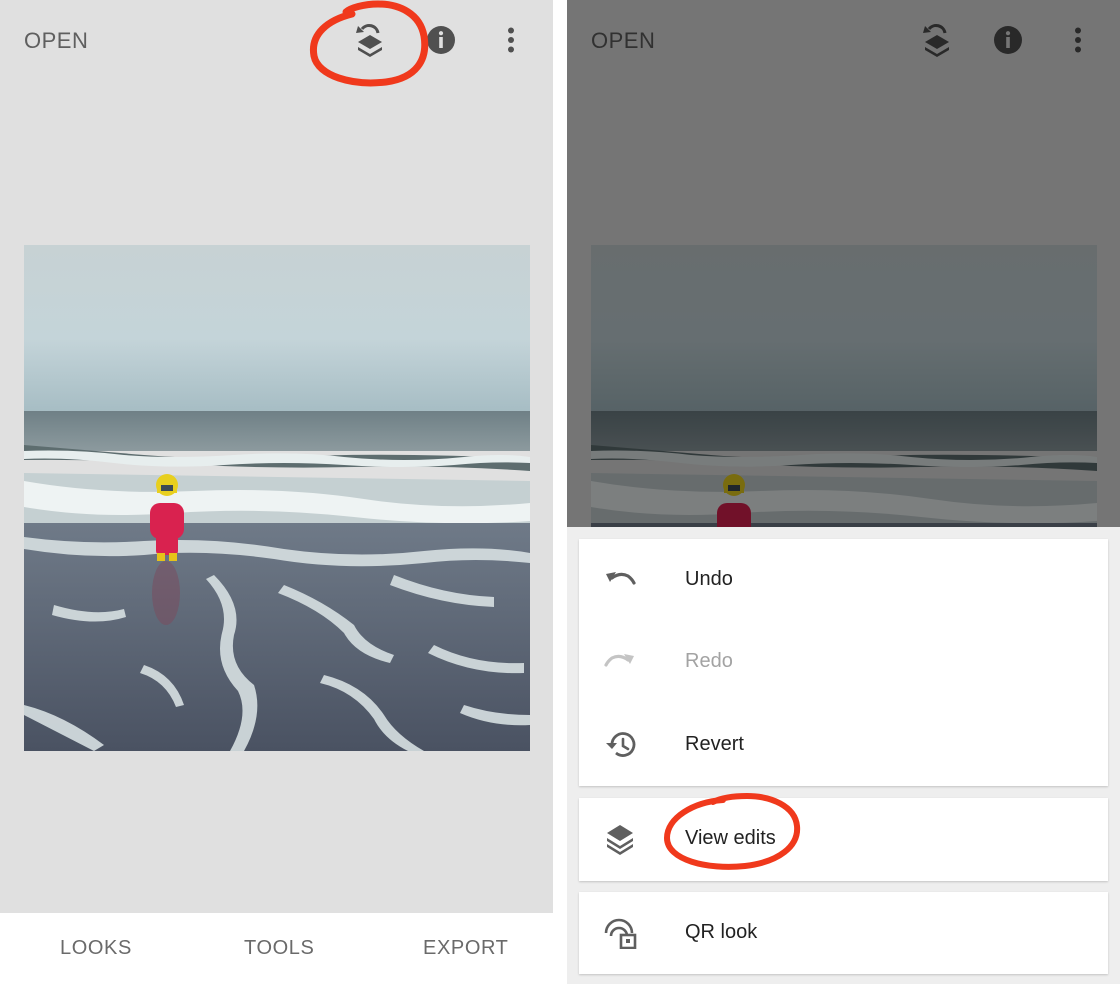 The width and height of the screenshot is (1120, 984). I want to click on menu-item-qr-look: QR look, so click(843, 933).